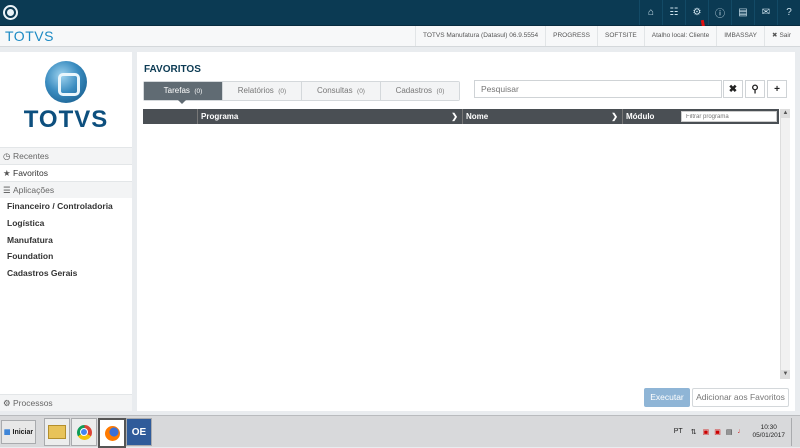 The height and width of the screenshot is (448, 800). What do you see at coordinates (42, 273) in the screenshot?
I see `sidebar-app-item: Cadastros Gerais` at bounding box center [42, 273].